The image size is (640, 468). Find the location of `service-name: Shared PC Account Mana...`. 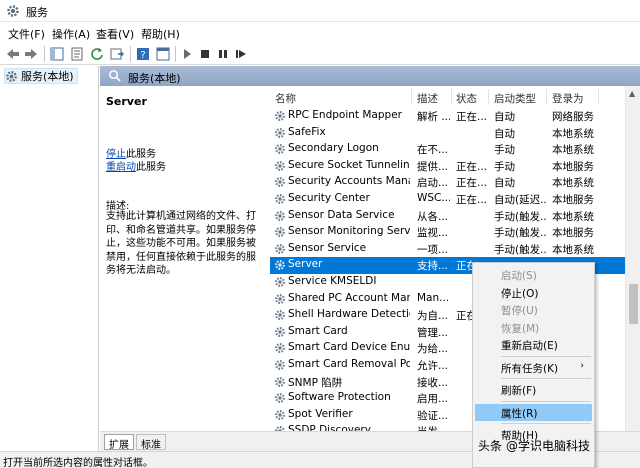

service-name: Shared PC Account Mana... is located at coordinates (349, 297).